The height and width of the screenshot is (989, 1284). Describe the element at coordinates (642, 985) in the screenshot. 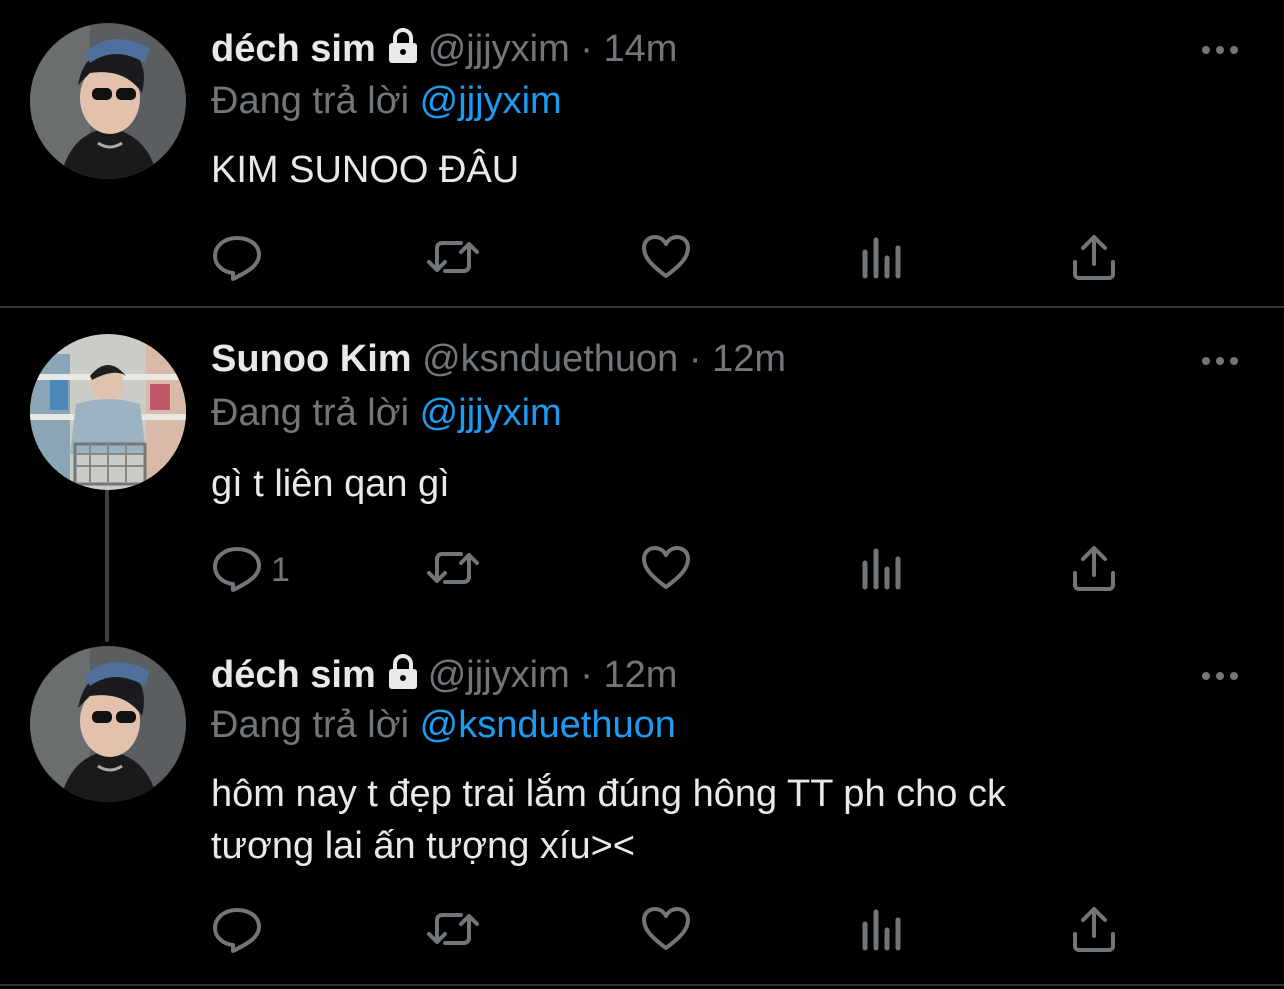

I see `divider` at that location.